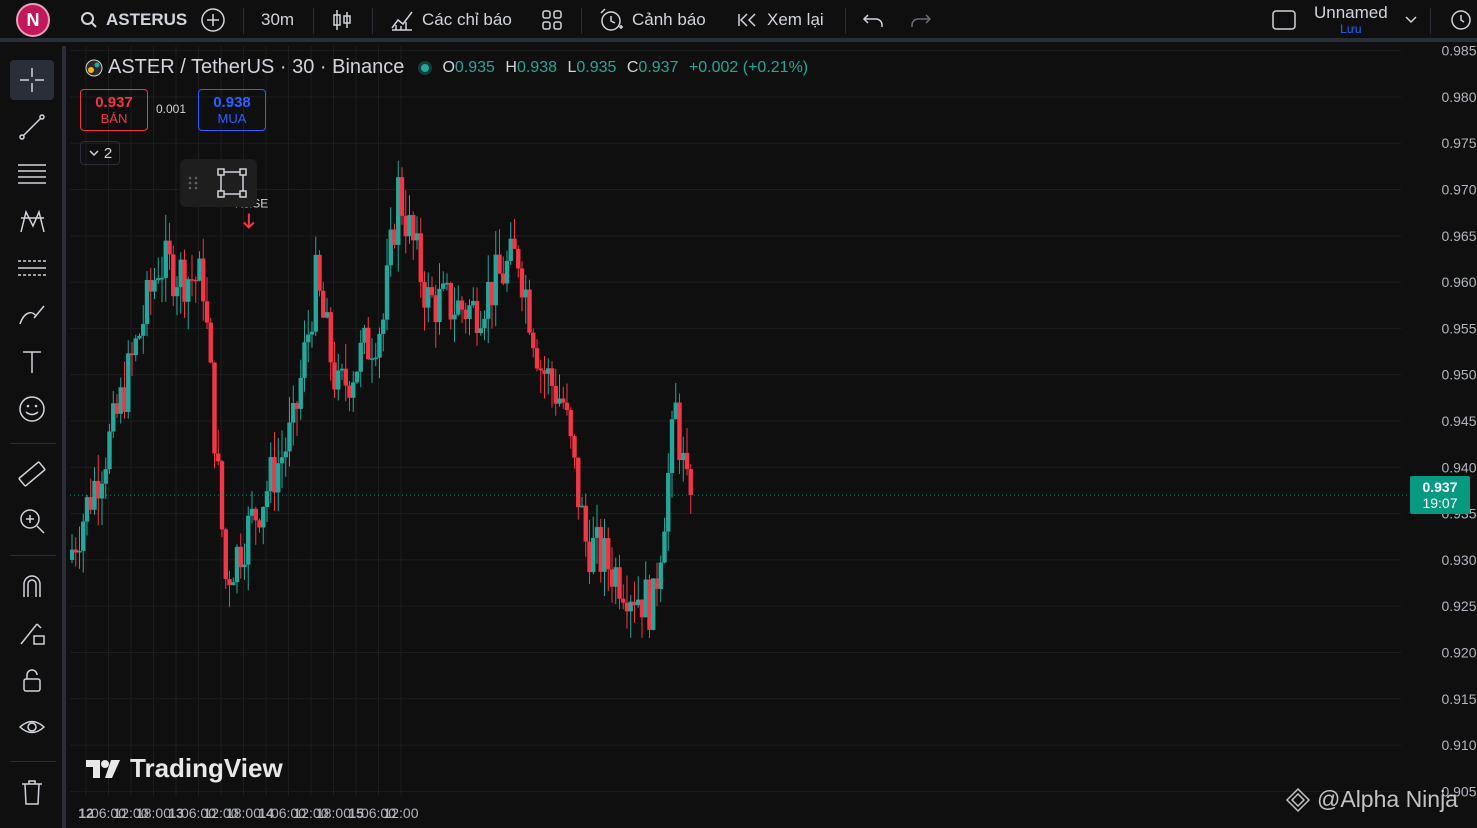  Describe the element at coordinates (232, 183) in the screenshot. I see `select-rectangle-icon` at that location.